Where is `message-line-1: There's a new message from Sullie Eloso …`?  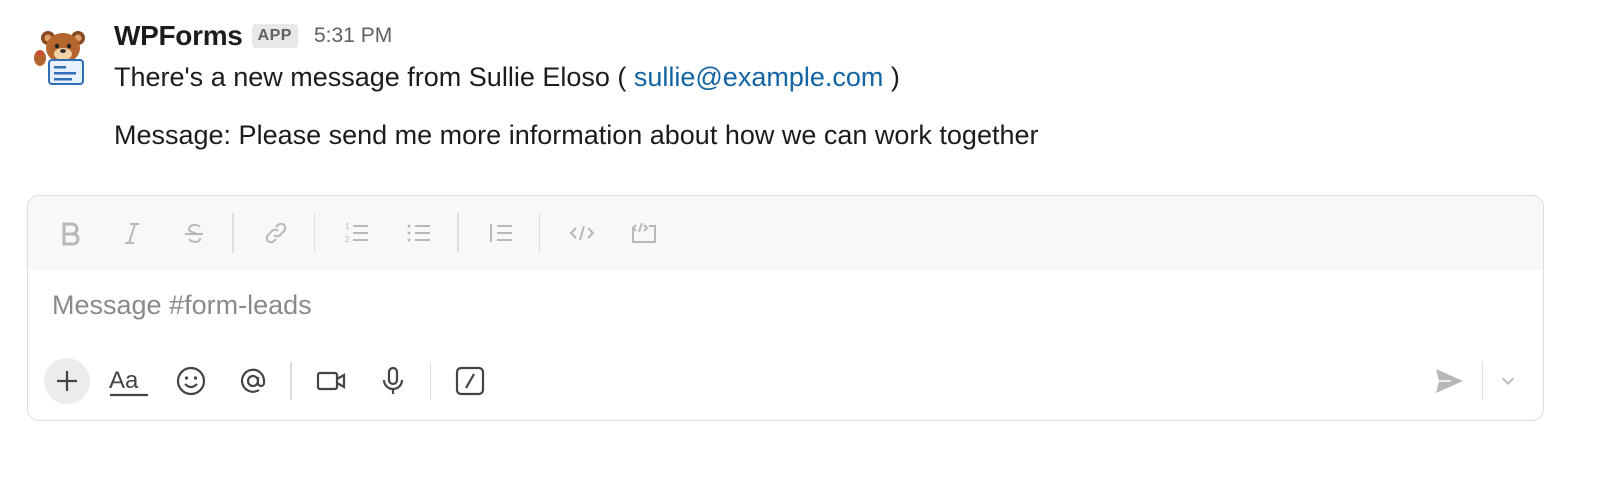 message-line-1: There's a new message from Sullie Eloso … is located at coordinates (841, 77).